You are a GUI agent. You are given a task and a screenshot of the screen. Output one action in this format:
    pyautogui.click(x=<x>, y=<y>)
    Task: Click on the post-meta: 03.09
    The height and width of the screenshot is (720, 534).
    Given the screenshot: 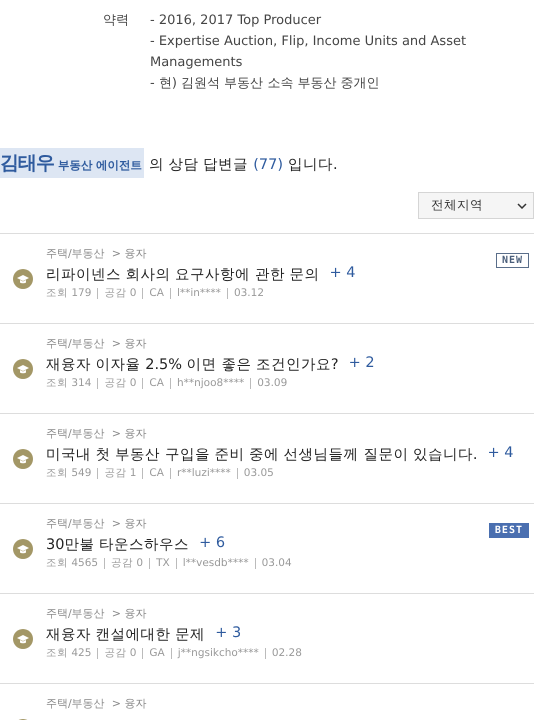 What is the action you would take?
    pyautogui.click(x=272, y=383)
    